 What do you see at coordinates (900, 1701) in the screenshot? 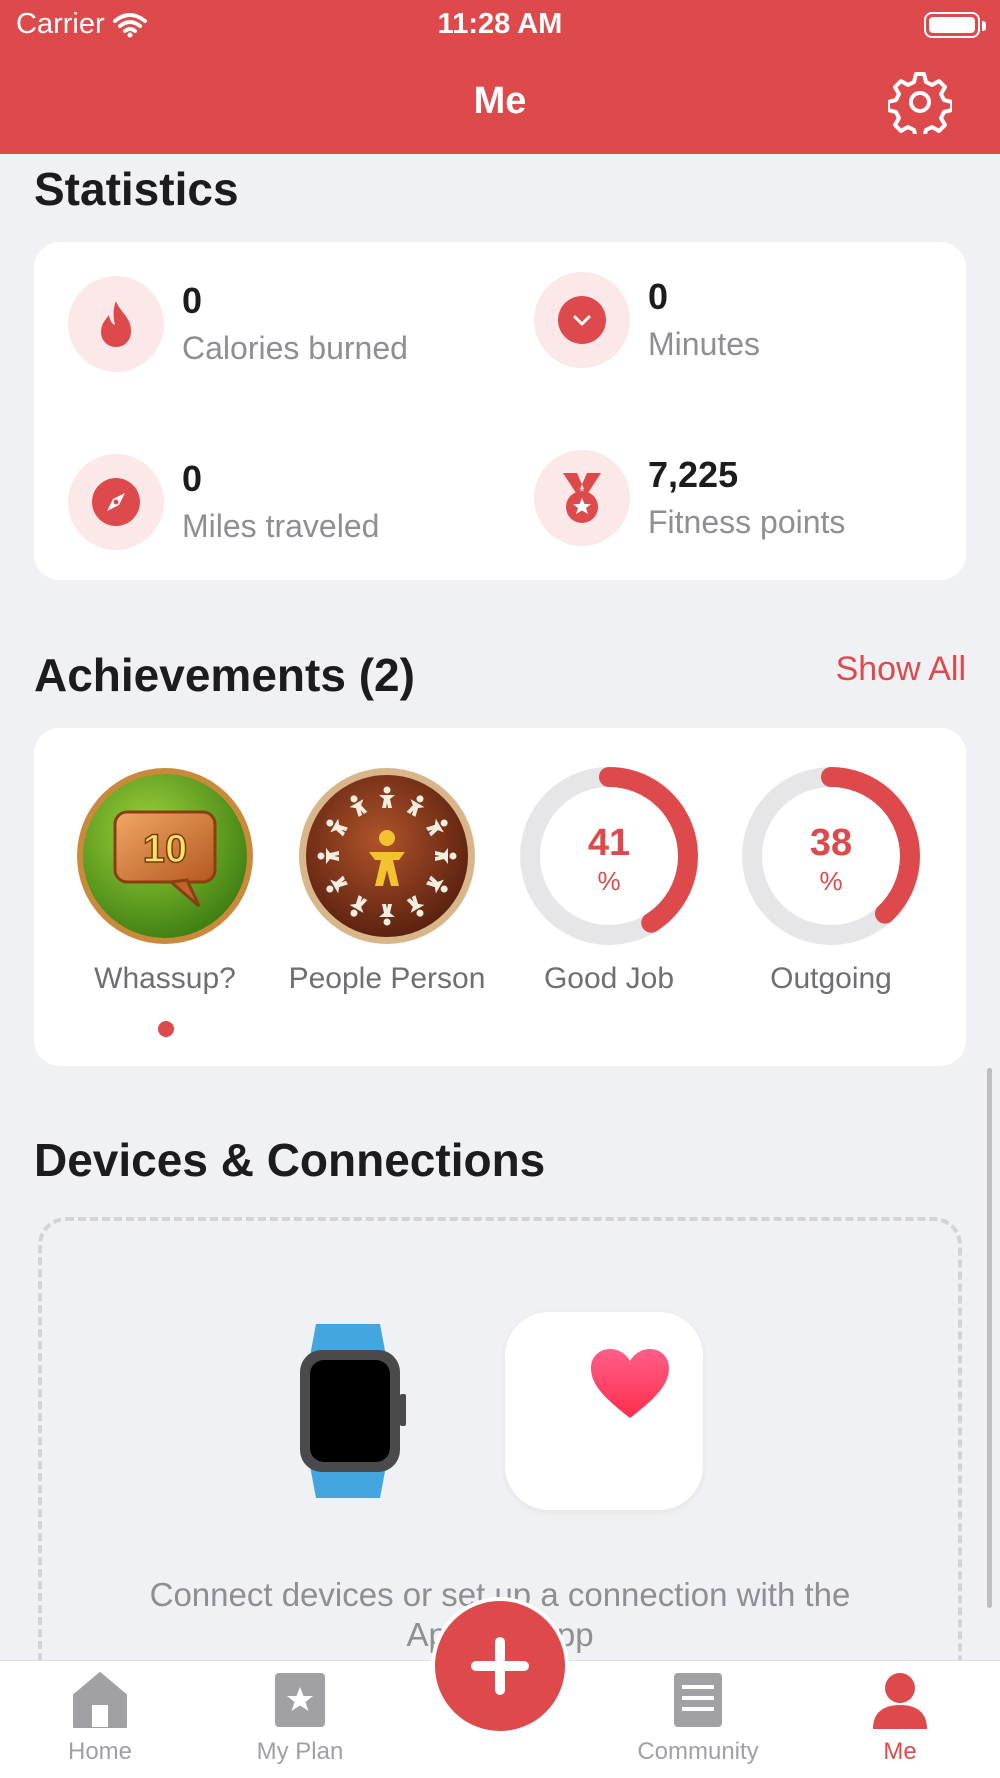
I see `person-icon` at bounding box center [900, 1701].